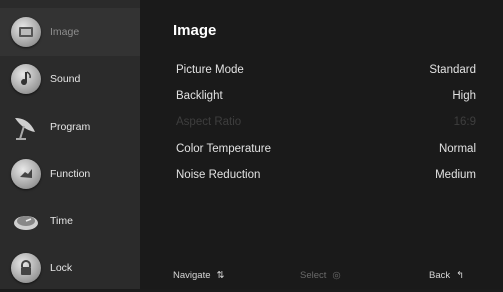 The height and width of the screenshot is (292, 503). Describe the element at coordinates (440, 275) in the screenshot. I see `footer-back-label: Back` at that location.